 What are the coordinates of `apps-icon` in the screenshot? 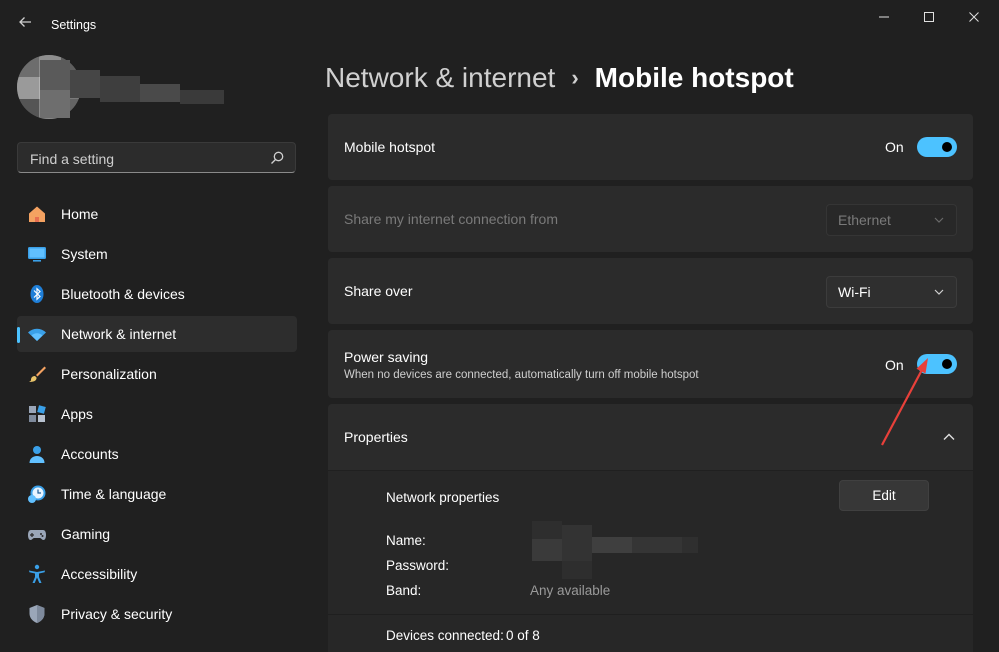 It's located at (37, 414).